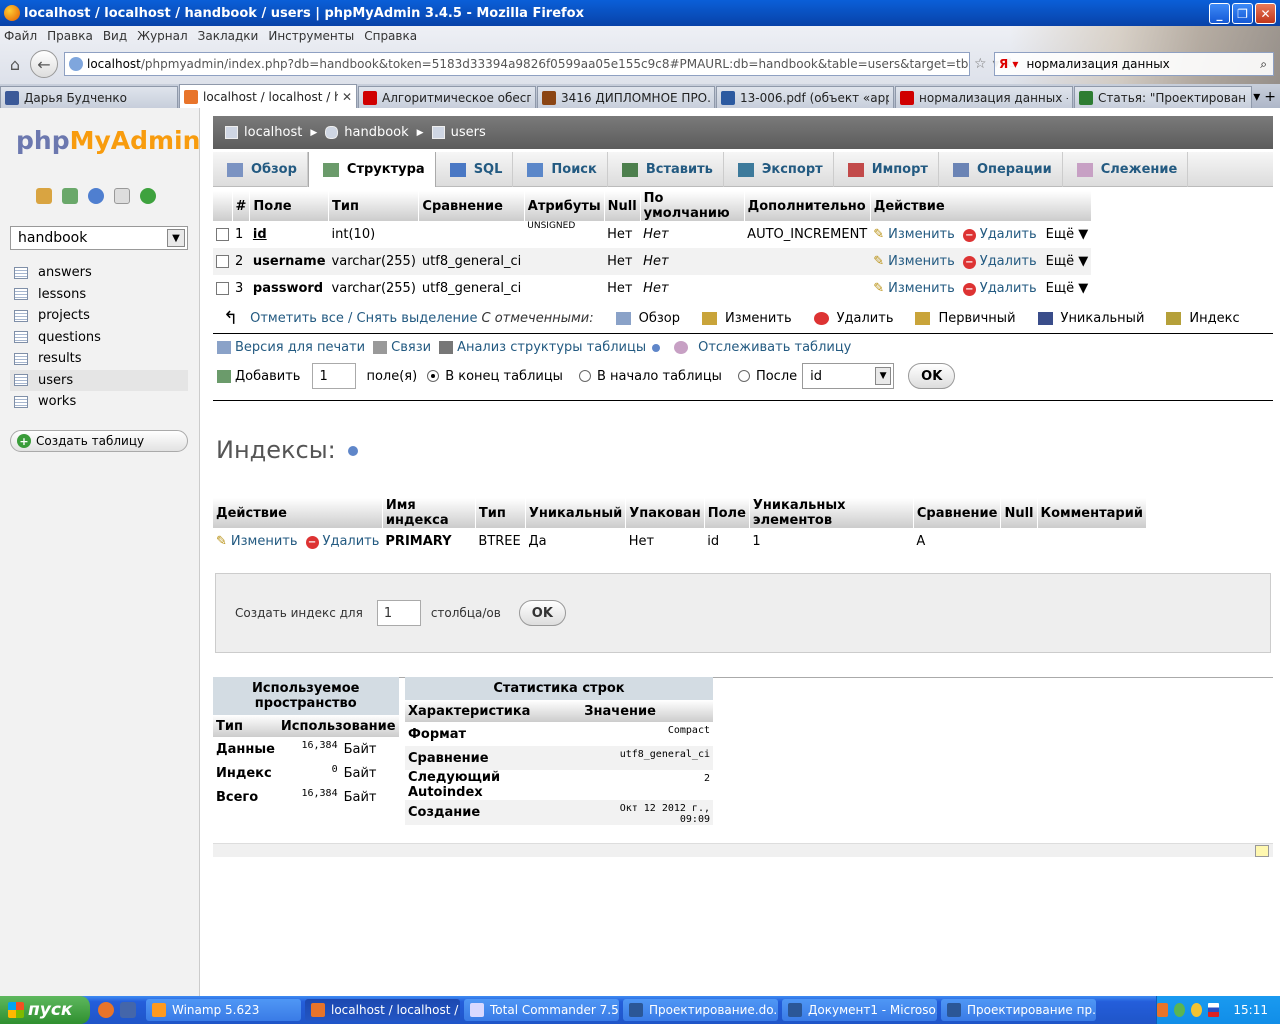 The image size is (1280, 1024). Describe the element at coordinates (779, 169) in the screenshot. I see `tab-5: Экспорт` at that location.